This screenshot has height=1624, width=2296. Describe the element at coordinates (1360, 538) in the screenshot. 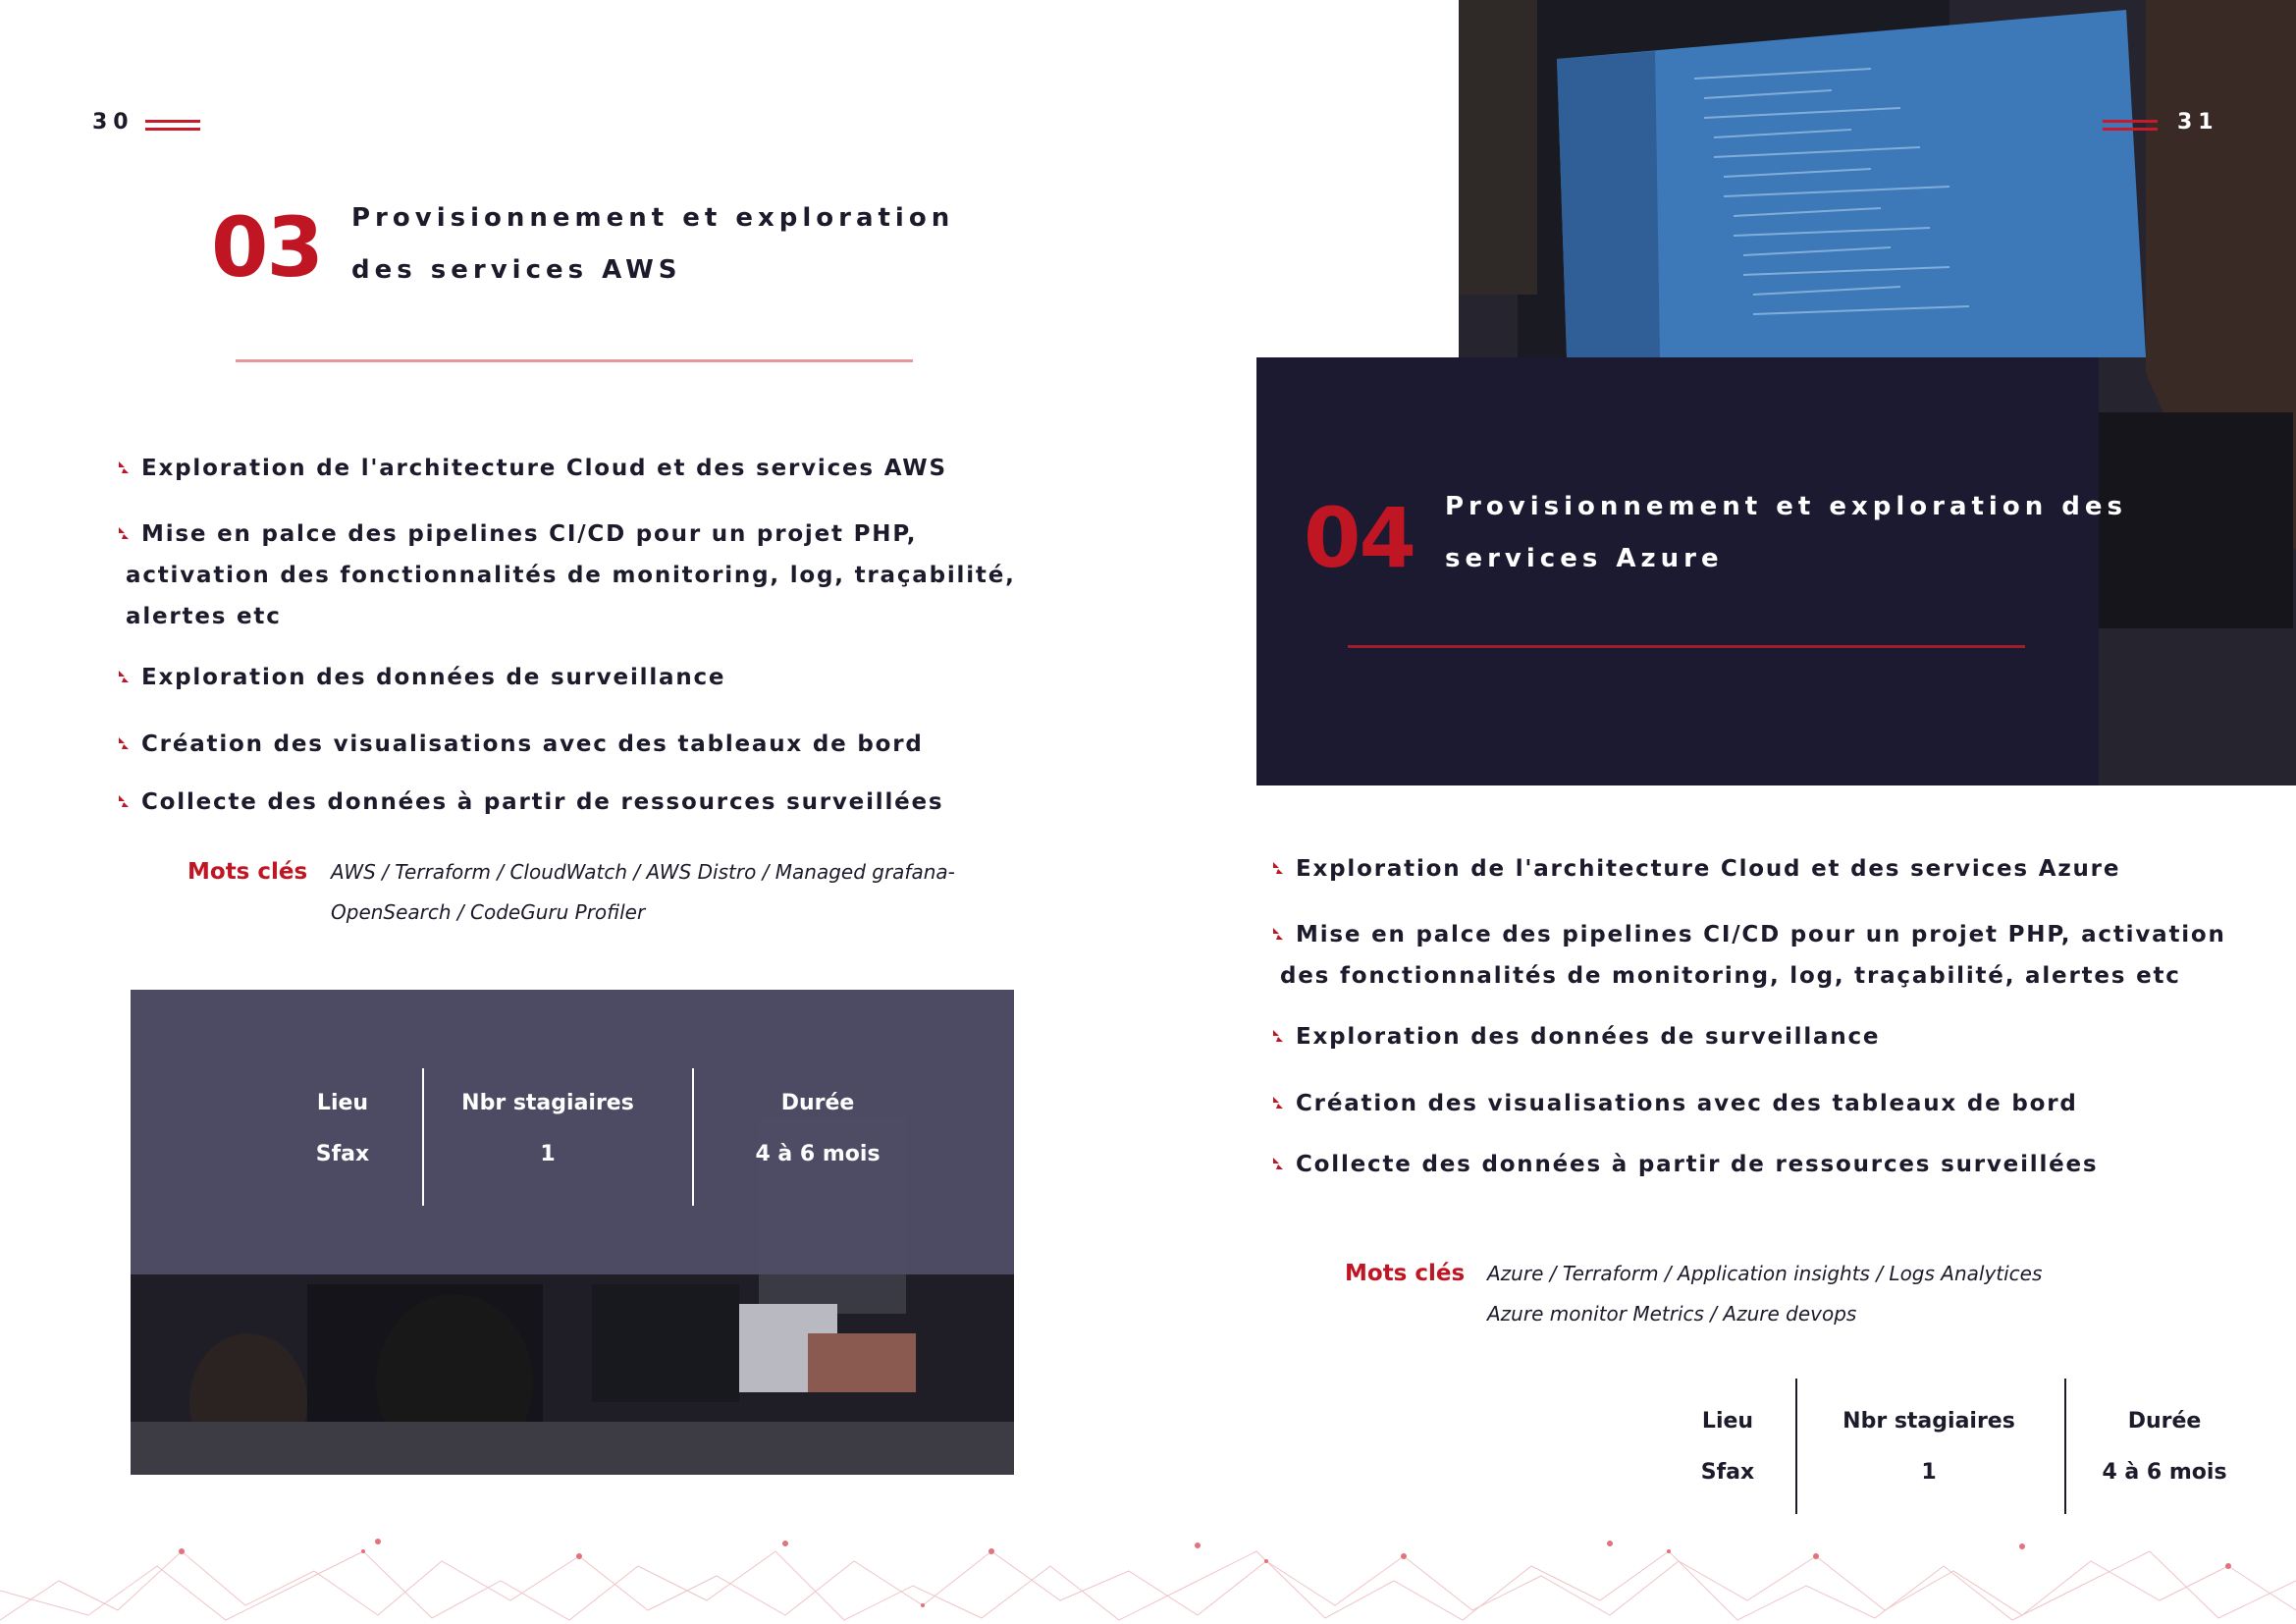

I see `section-number-04: 04` at that location.